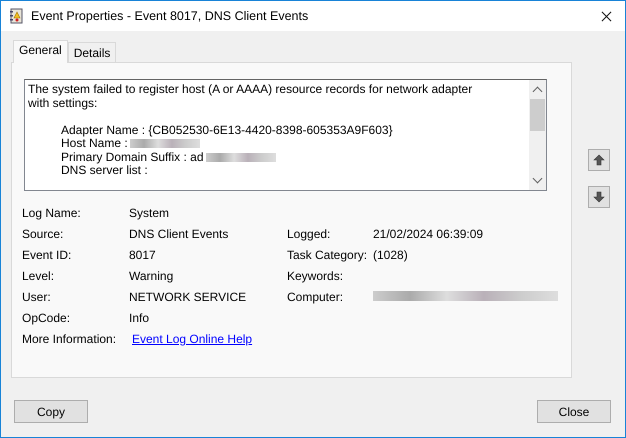  Describe the element at coordinates (179, 234) in the screenshot. I see `field-value: DNS Client Events` at that location.